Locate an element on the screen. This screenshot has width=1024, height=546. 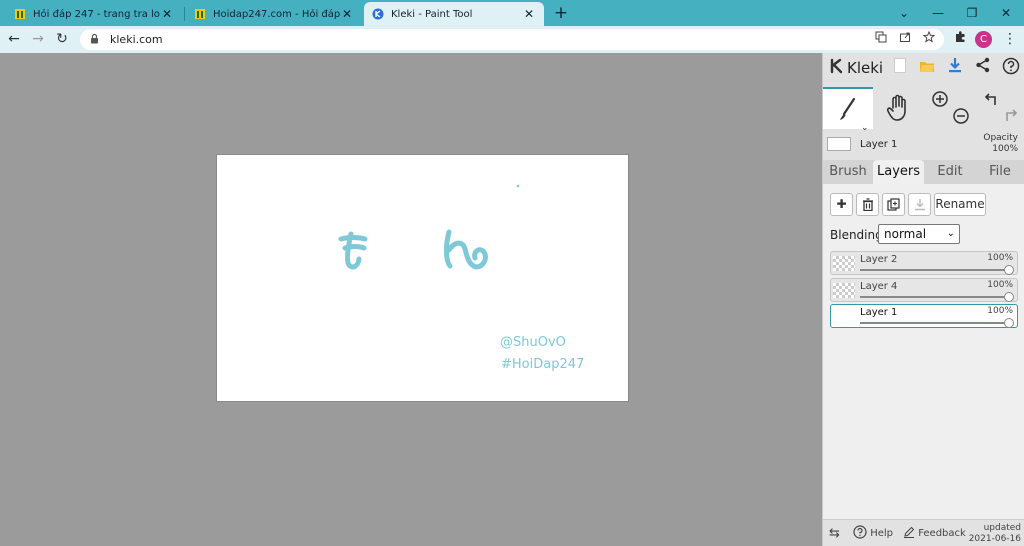
stroke-dot is located at coordinates (518, 186).